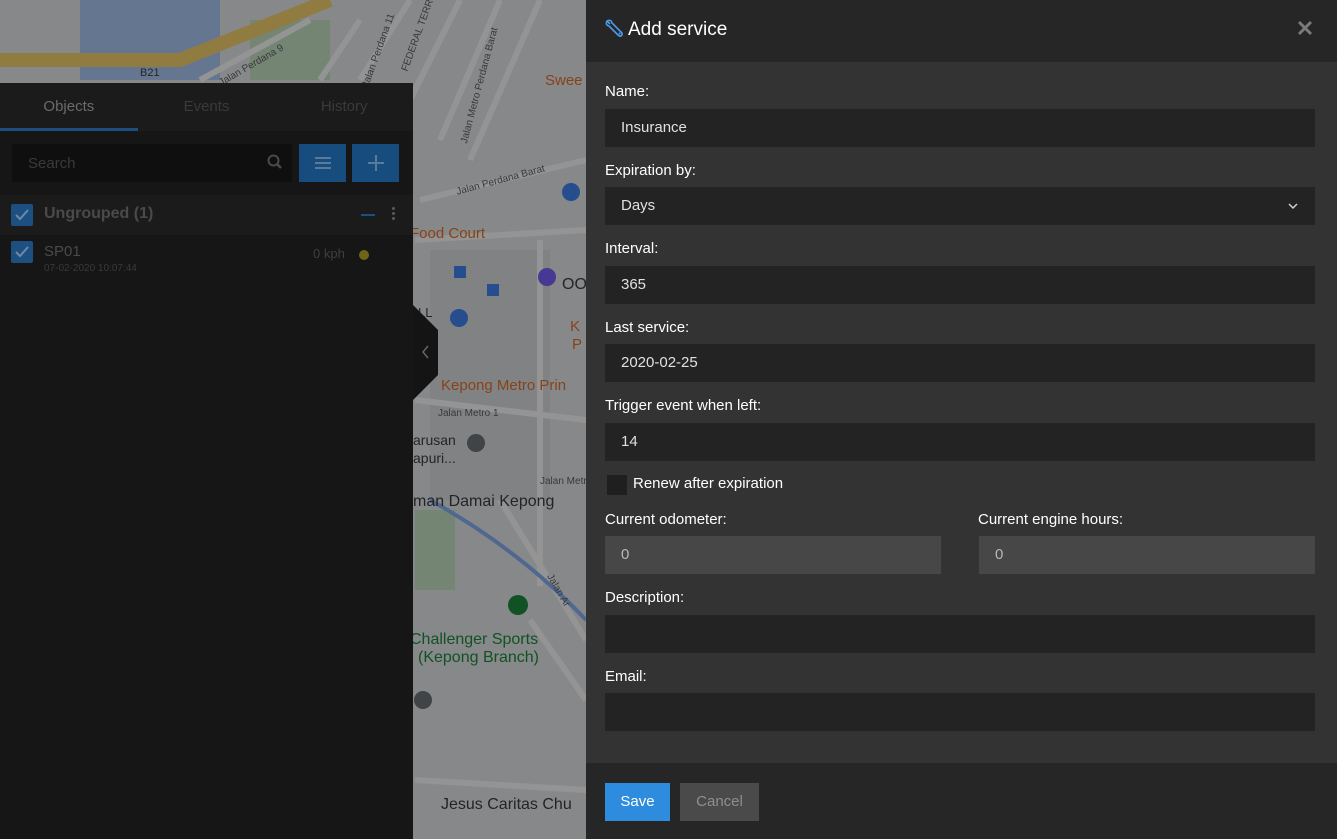 This screenshot has height=839, width=1337. What do you see at coordinates (69, 107) in the screenshot?
I see `tab-objects: Objects` at bounding box center [69, 107].